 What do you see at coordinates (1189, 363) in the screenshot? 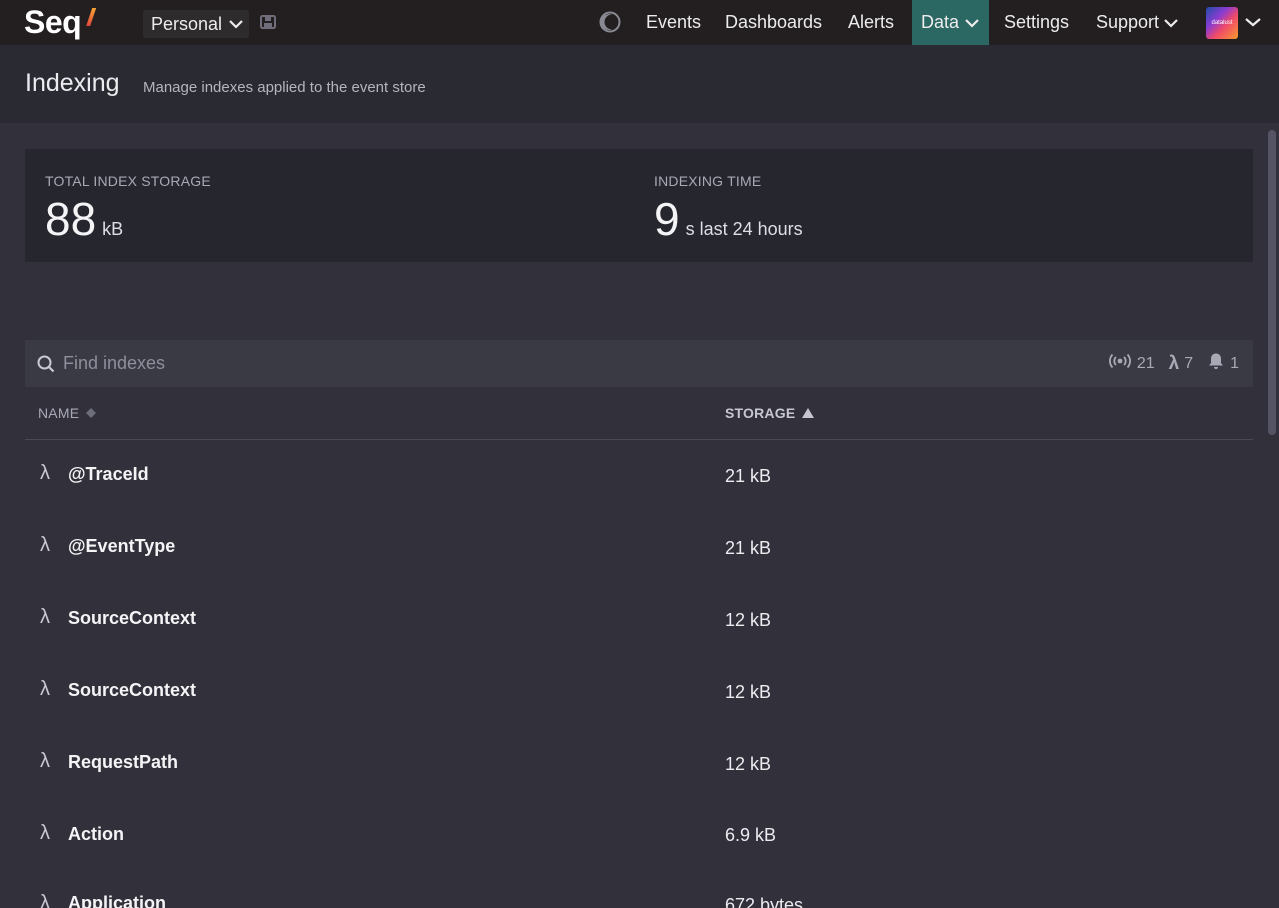
I see `expression-count-value: 7` at bounding box center [1189, 363].